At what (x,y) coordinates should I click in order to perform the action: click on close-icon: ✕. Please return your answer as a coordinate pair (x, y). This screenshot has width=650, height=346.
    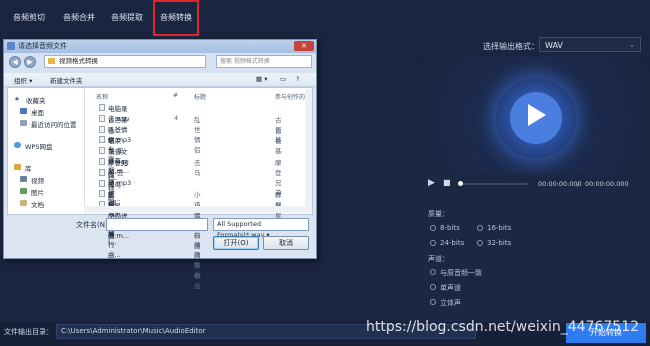
    Looking at the image, I should click on (304, 46).